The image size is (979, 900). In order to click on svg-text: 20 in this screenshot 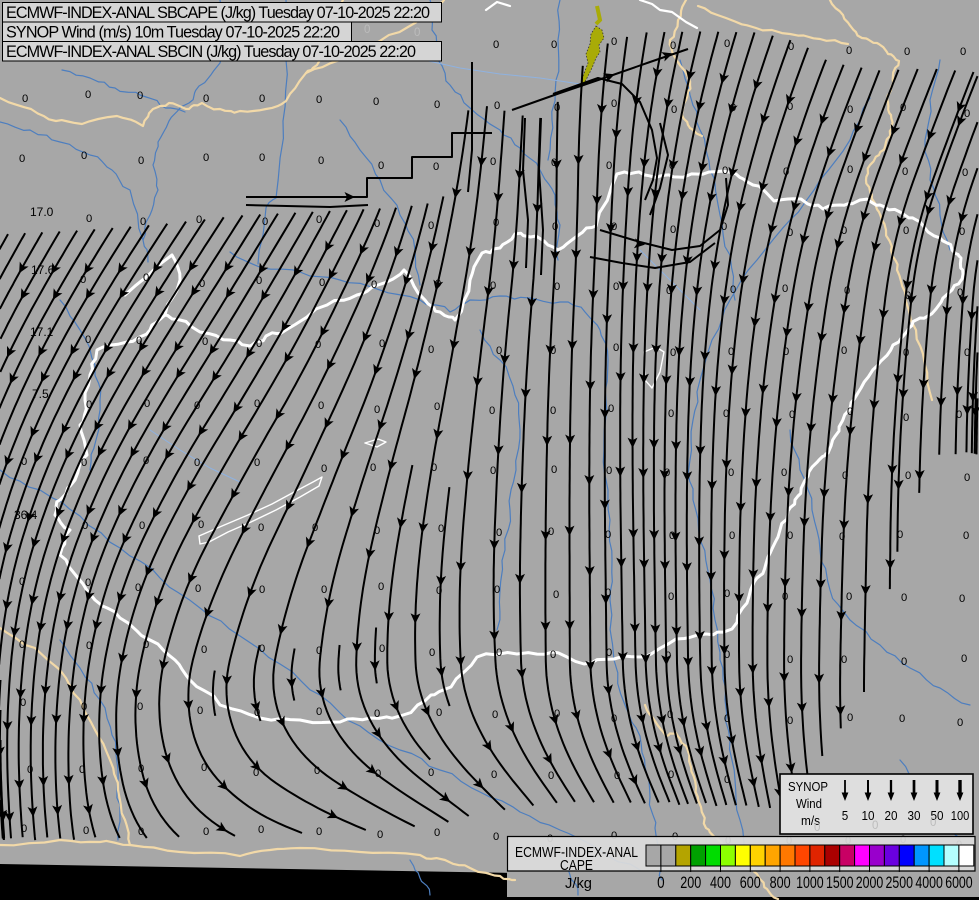, I will do `click(891, 816)`.